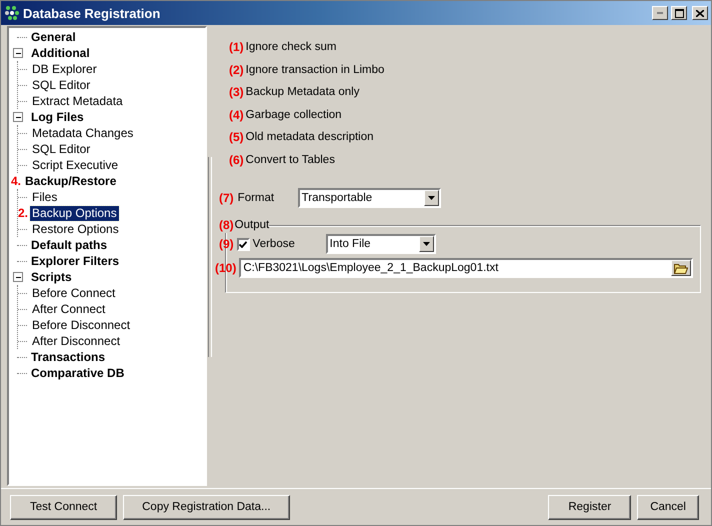 The image size is (712, 526). I want to click on tree-item: General, so click(53, 37).